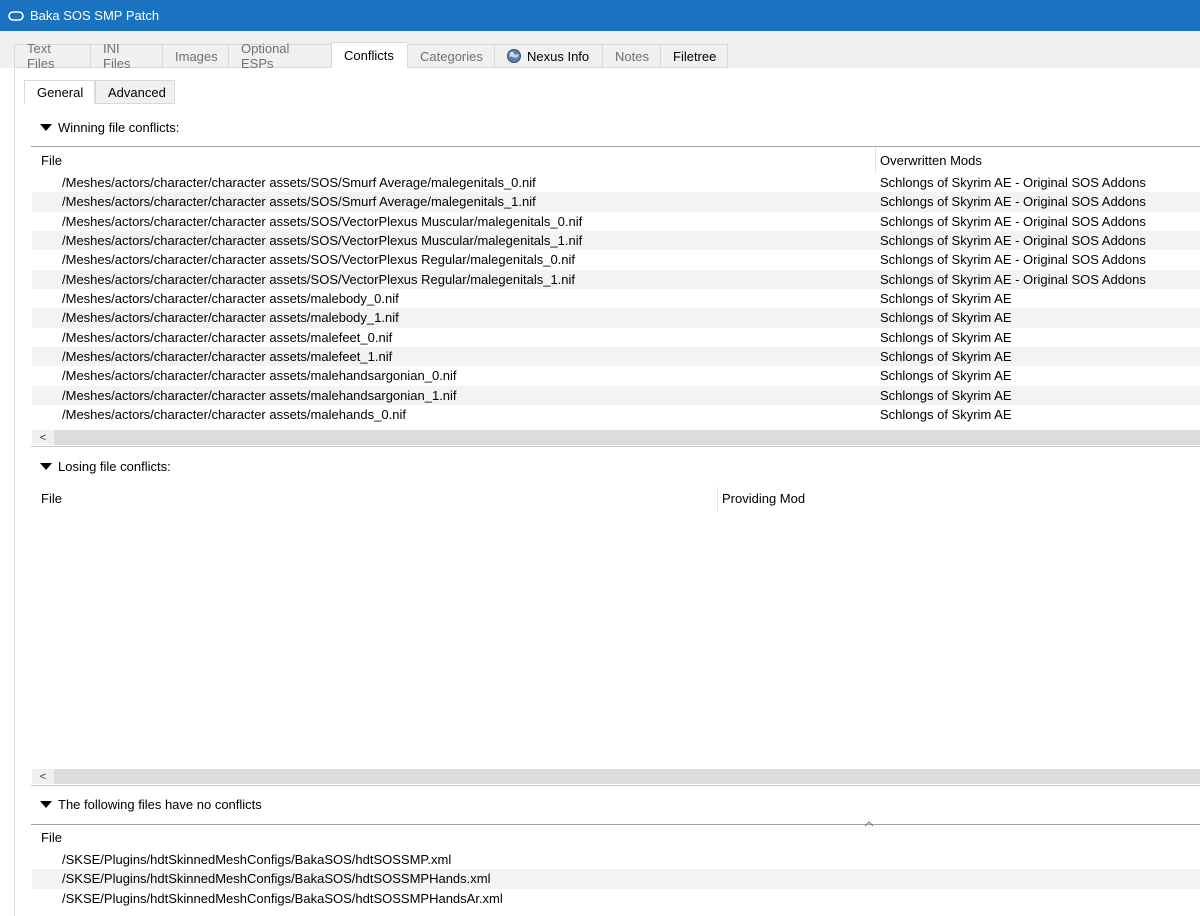 Image resolution: width=1200 pixels, height=916 pixels. I want to click on subtab-label: General, so click(60, 92).